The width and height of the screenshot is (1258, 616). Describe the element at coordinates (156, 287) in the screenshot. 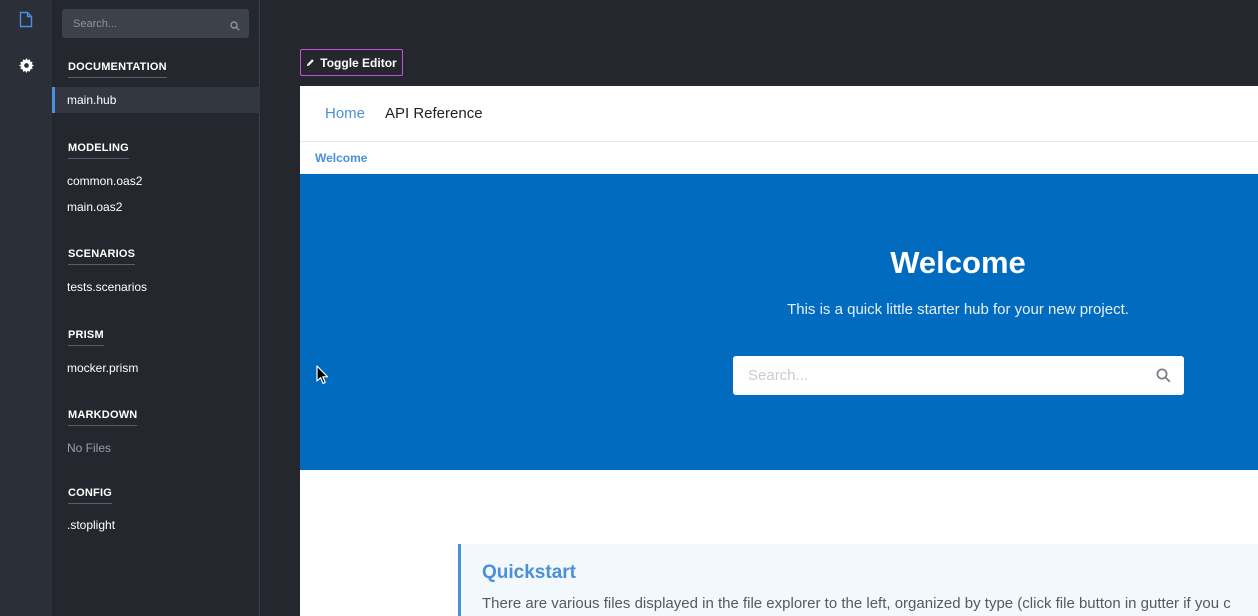

I see `file-tests-scenarios: tests.scenarios` at that location.